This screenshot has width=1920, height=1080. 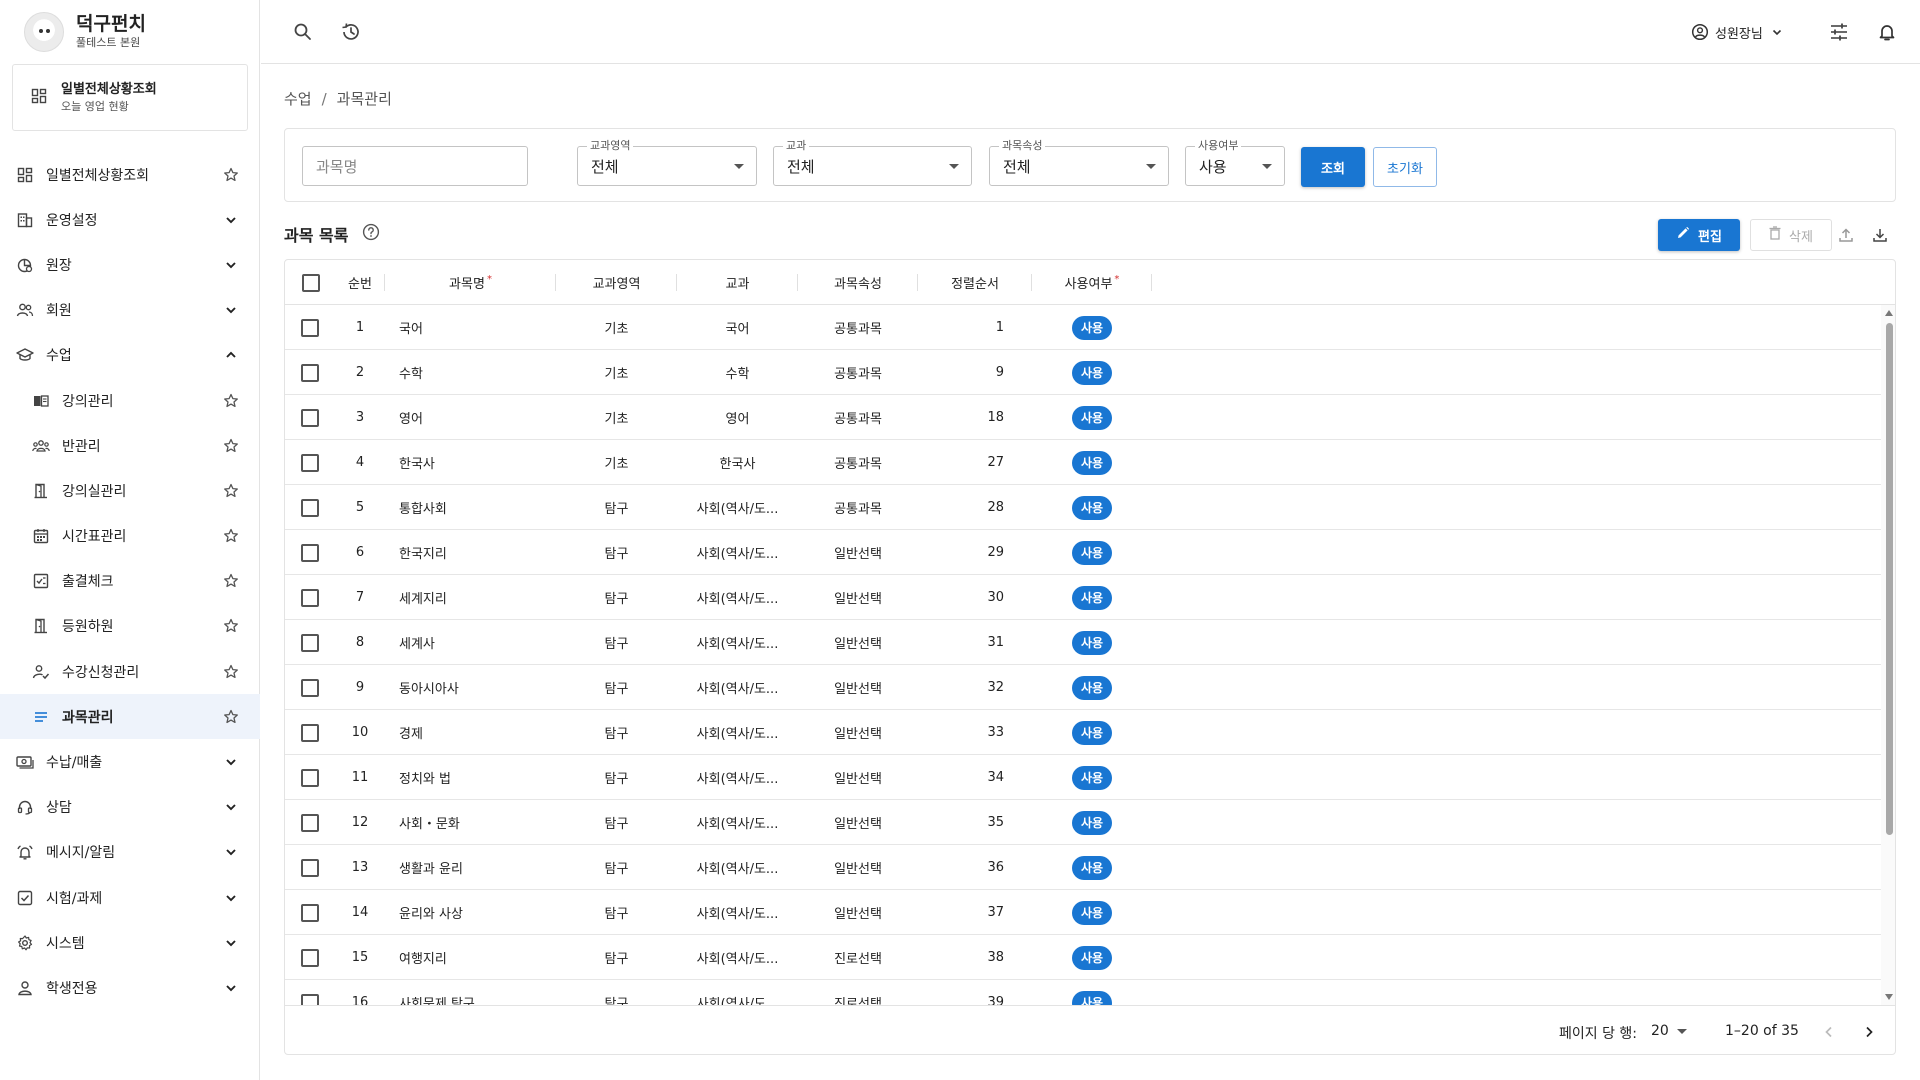 What do you see at coordinates (1083, 597) in the screenshot?
I see `table-row: 7 세계지리 탐구 사회(역사/도... 일반선택 30 사용` at bounding box center [1083, 597].